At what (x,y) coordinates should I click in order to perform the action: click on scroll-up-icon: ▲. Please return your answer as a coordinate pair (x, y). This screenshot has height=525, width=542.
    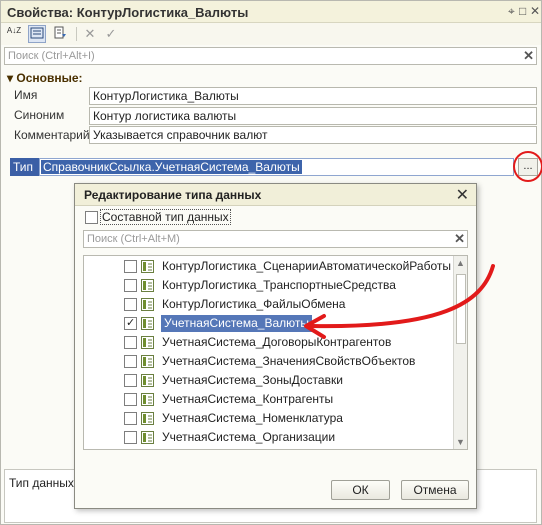
    Looking at the image, I should click on (460, 263).